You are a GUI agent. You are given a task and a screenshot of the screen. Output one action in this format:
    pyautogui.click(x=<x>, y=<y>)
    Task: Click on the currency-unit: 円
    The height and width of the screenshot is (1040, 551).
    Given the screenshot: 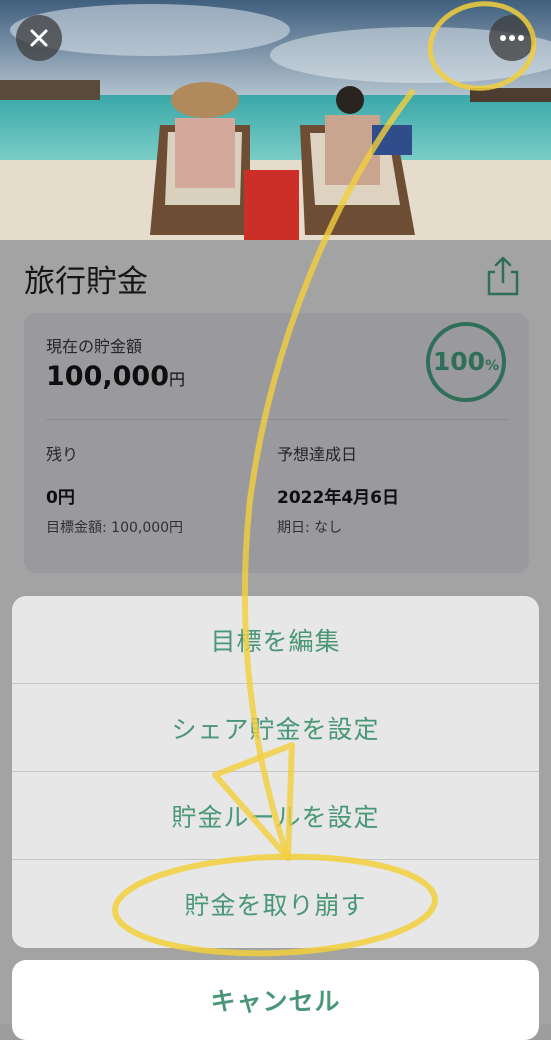 What is the action you would take?
    pyautogui.click(x=176, y=379)
    